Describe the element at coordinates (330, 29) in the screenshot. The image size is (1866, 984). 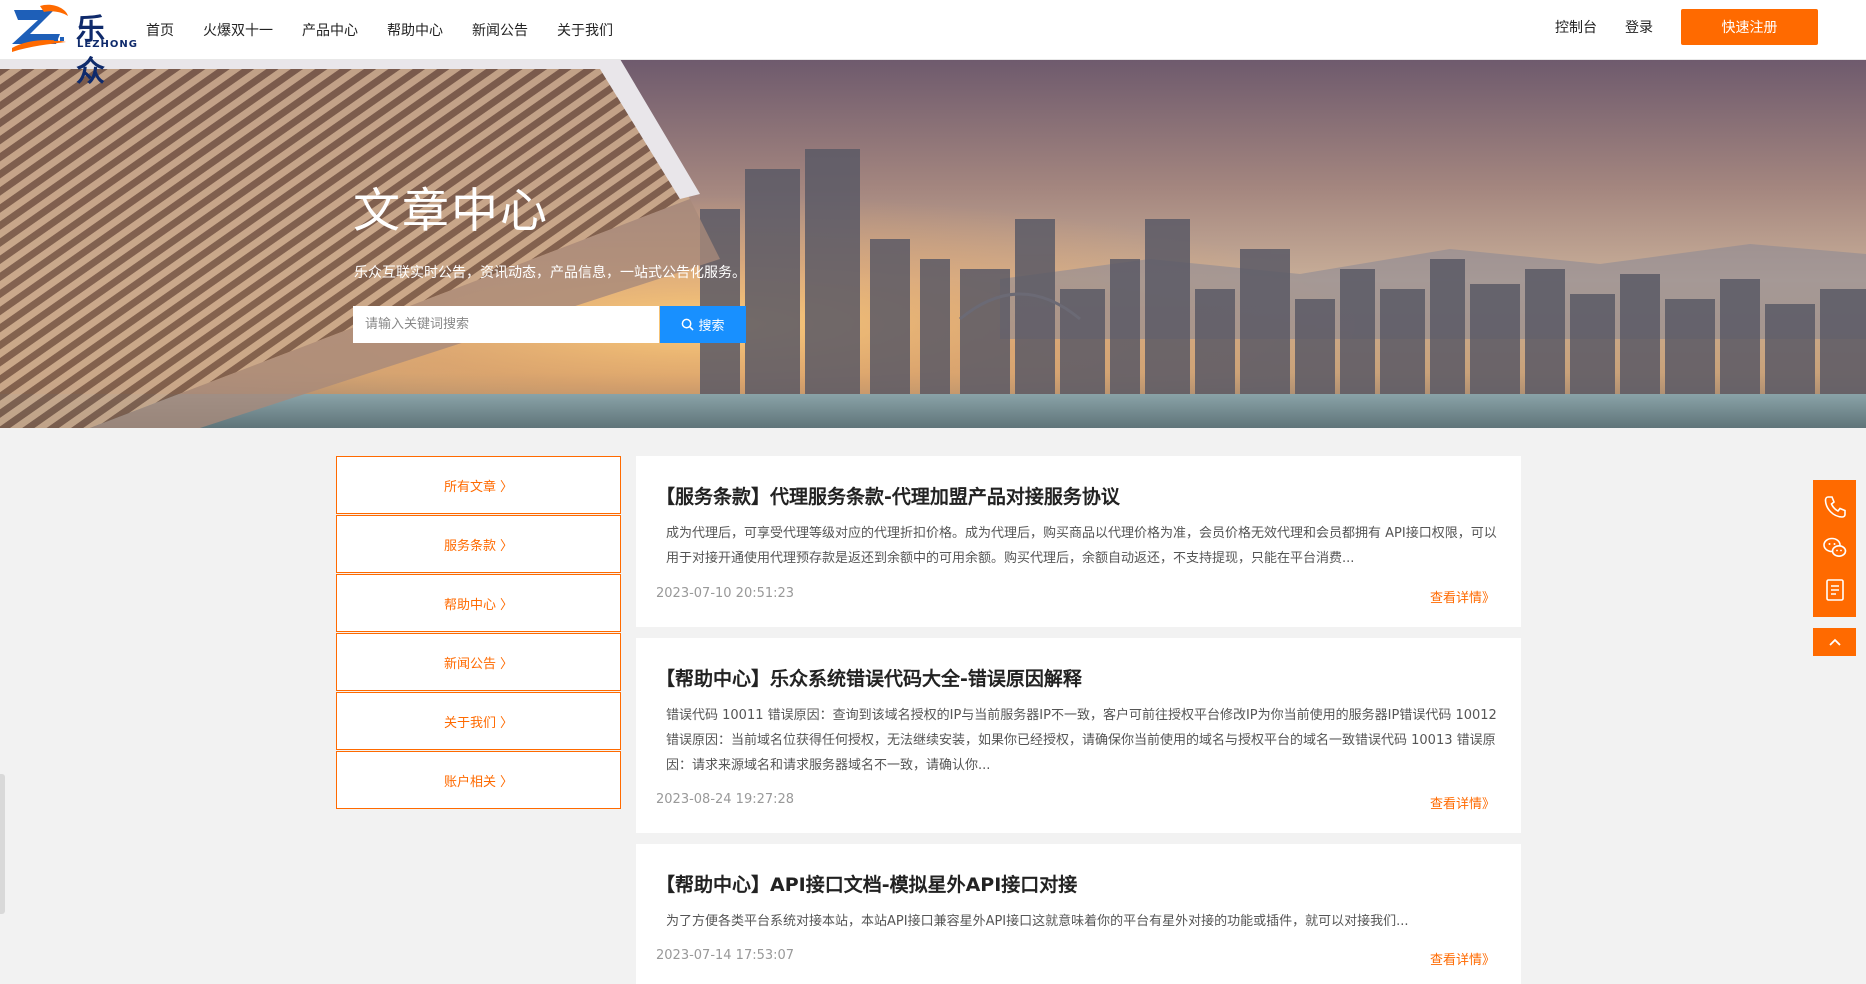
I see `nav-products: 产品中心` at that location.